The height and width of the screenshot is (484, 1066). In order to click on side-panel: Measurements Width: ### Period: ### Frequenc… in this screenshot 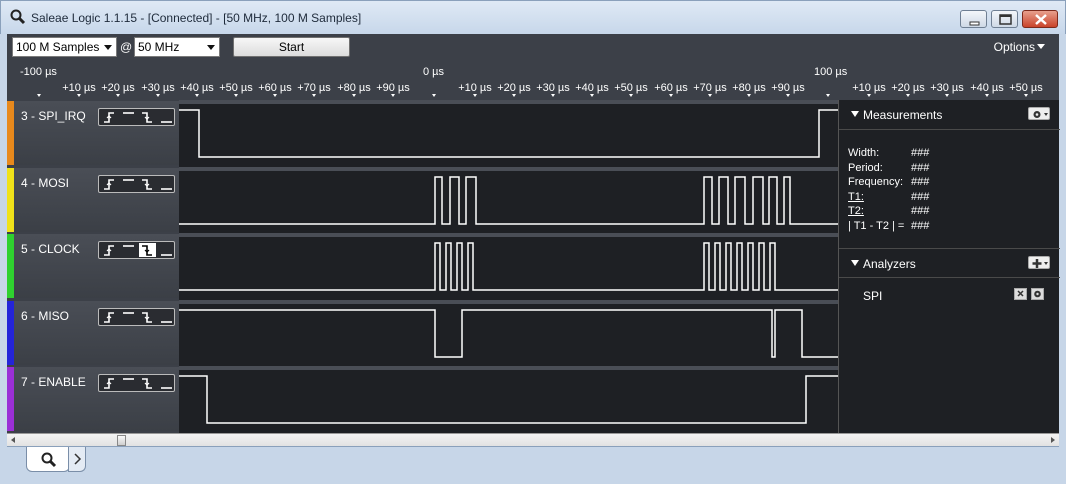, I will do `click(949, 266)`.